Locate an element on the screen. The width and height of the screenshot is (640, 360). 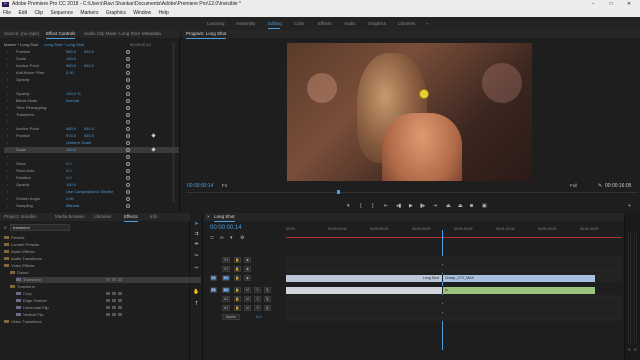
step-back-icon: ◂▮ is located at coordinates (398, 206).